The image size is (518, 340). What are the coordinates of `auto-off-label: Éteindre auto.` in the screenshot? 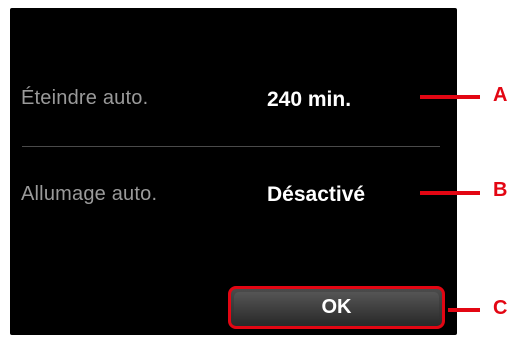 It's located at (85, 98).